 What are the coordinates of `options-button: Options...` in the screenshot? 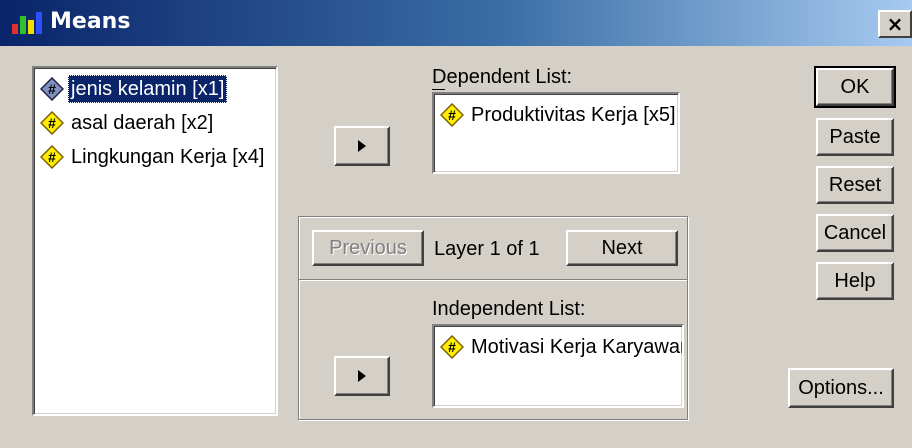 It's located at (841, 388).